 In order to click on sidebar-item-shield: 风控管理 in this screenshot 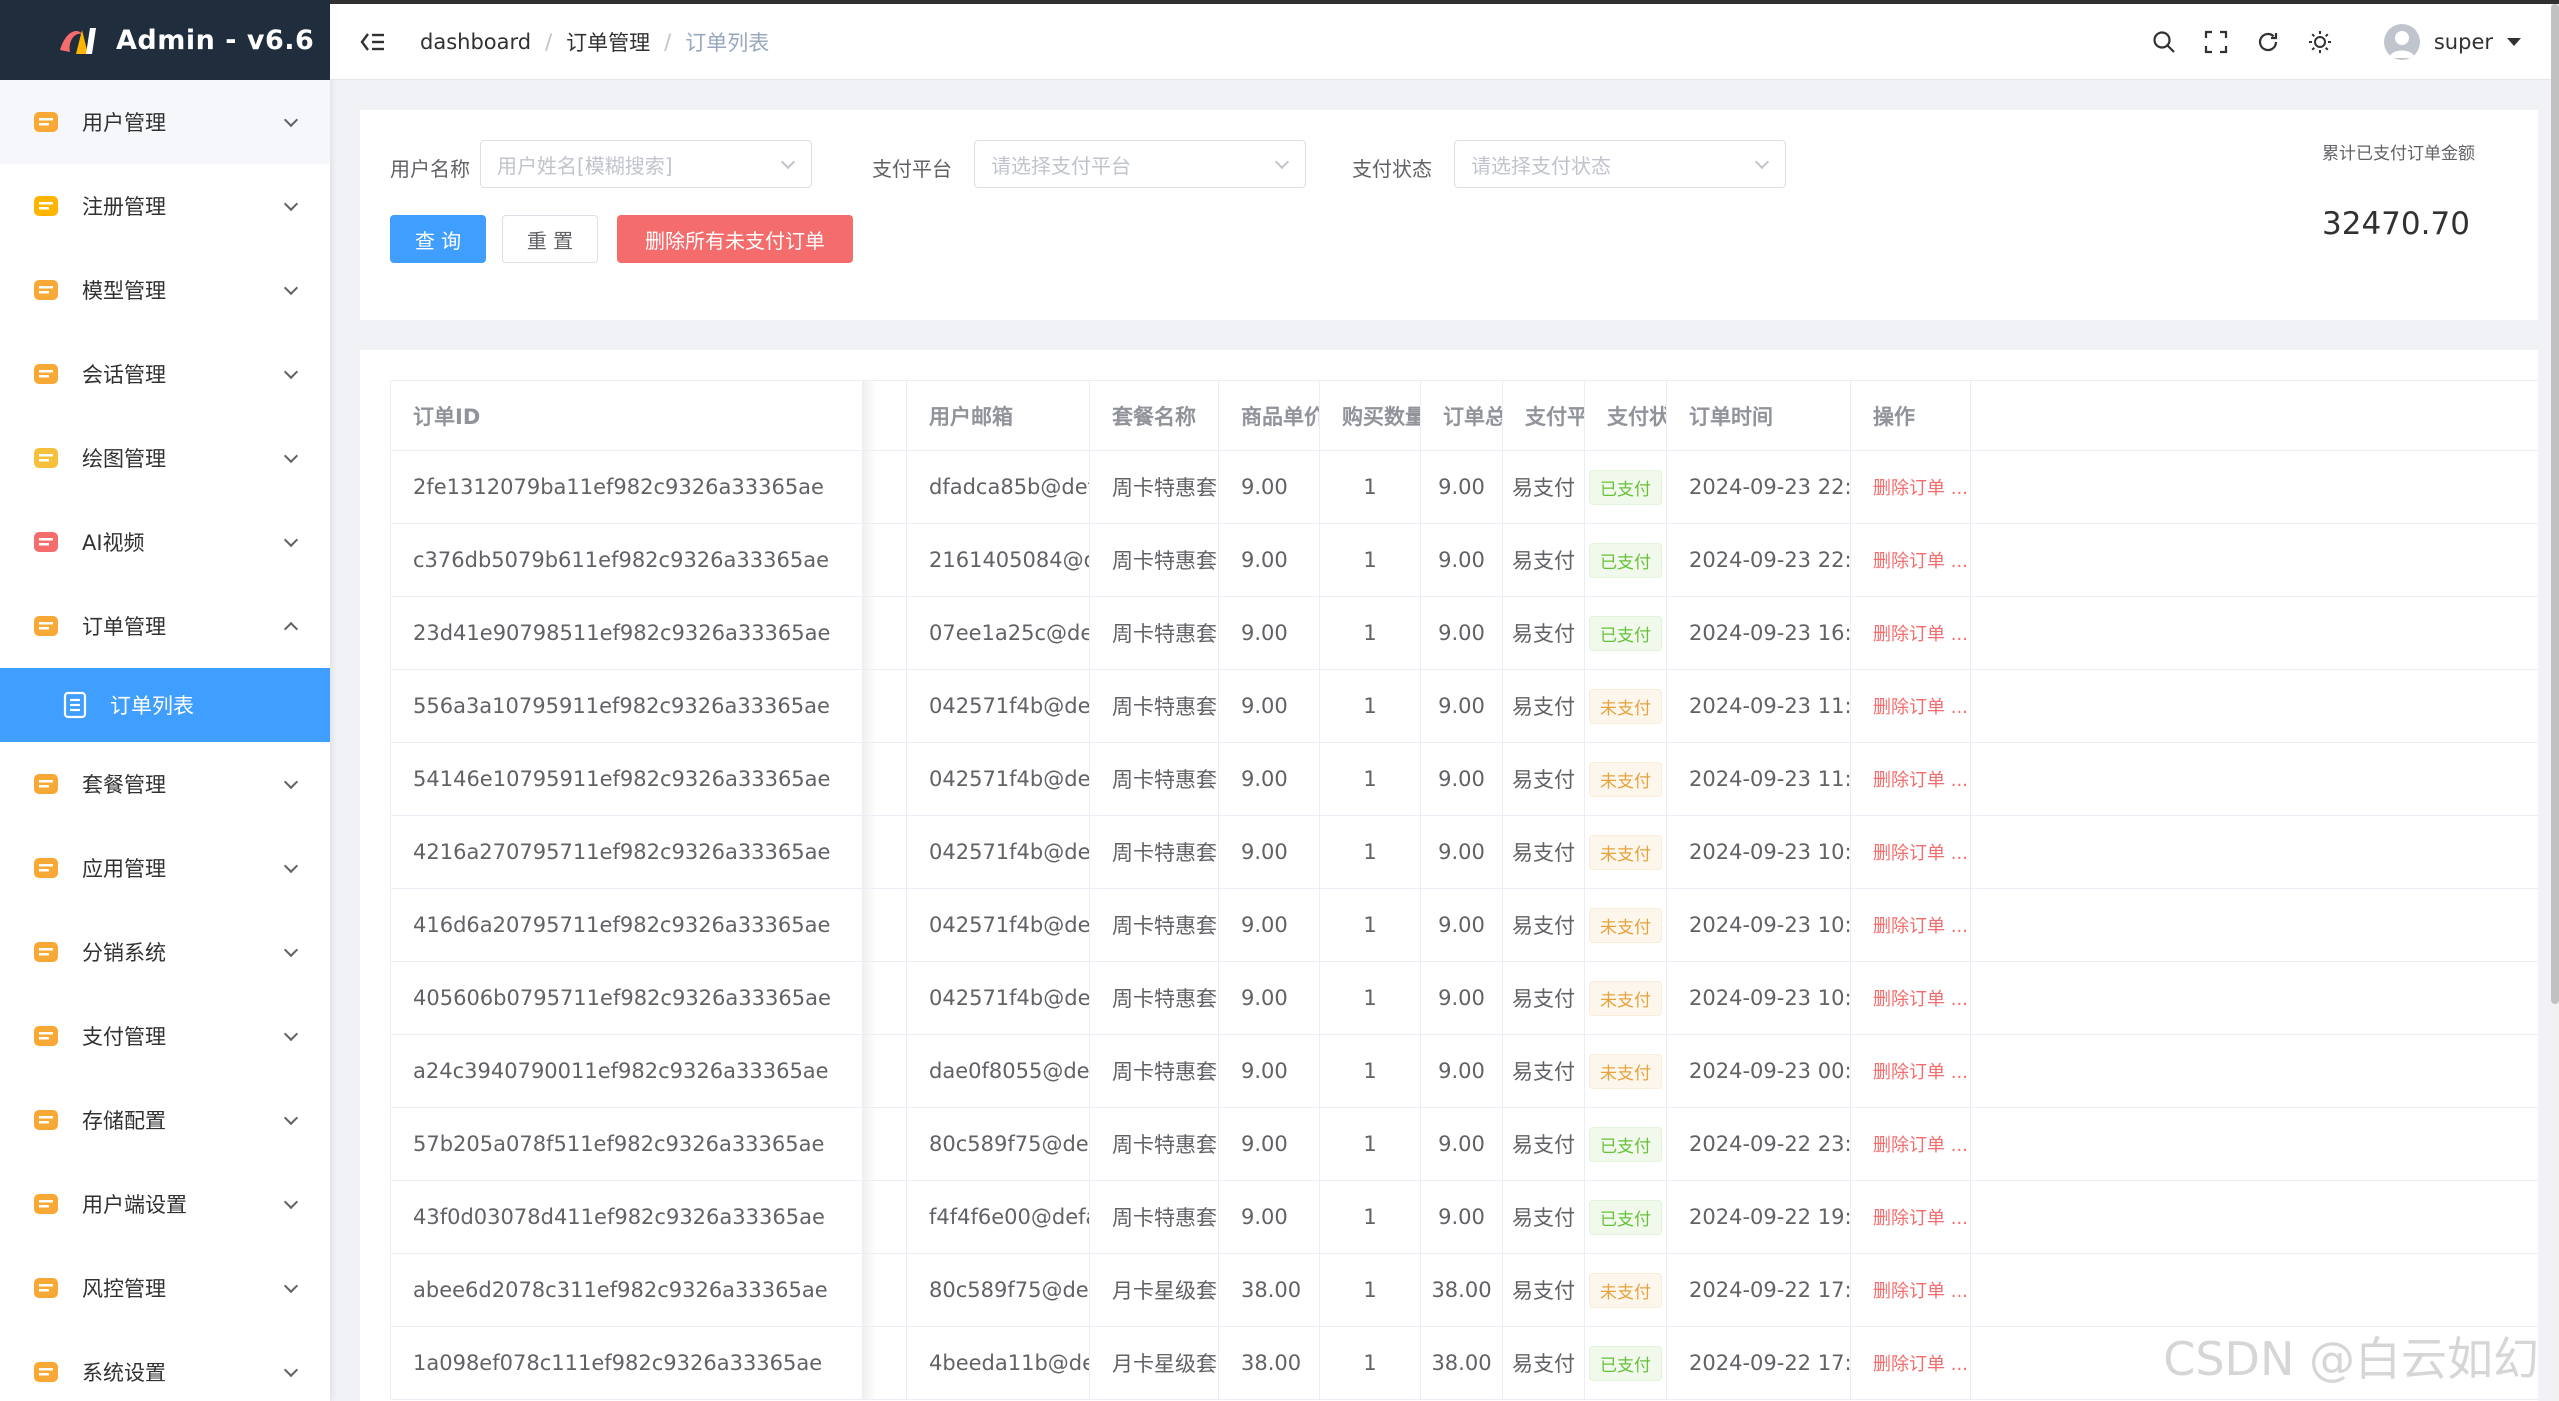, I will do `click(165, 1288)`.